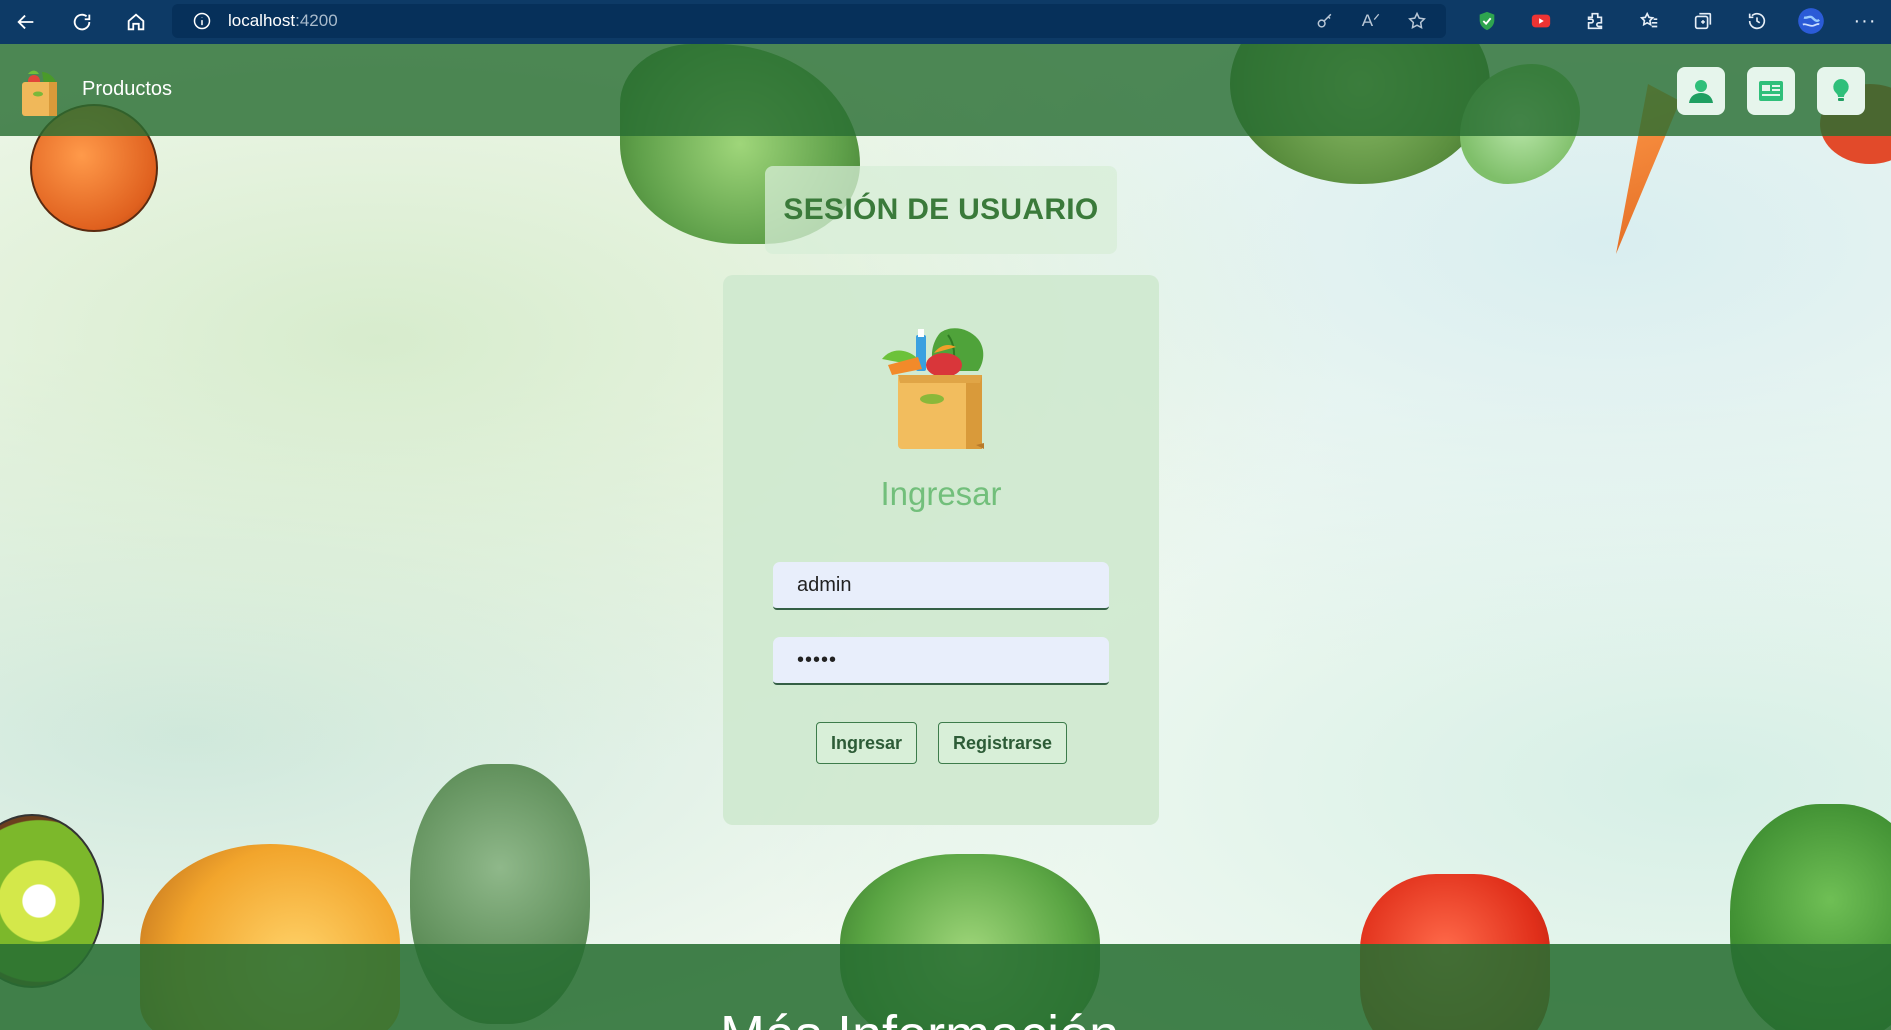 Image resolution: width=1891 pixels, height=1030 pixels. I want to click on brand-link: Productos, so click(127, 89).